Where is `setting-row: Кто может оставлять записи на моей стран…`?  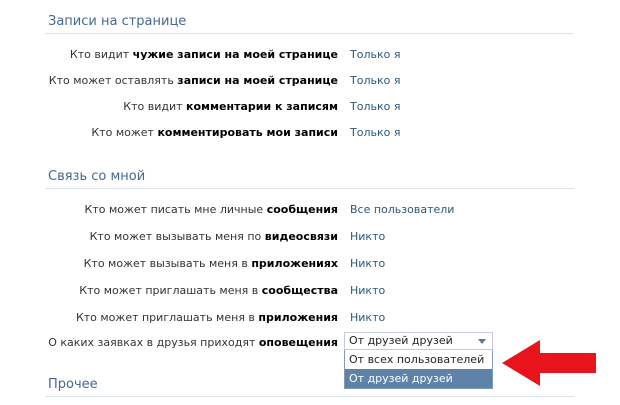 setting-row: Кто может оставлять записи на моей стран… is located at coordinates (310, 82).